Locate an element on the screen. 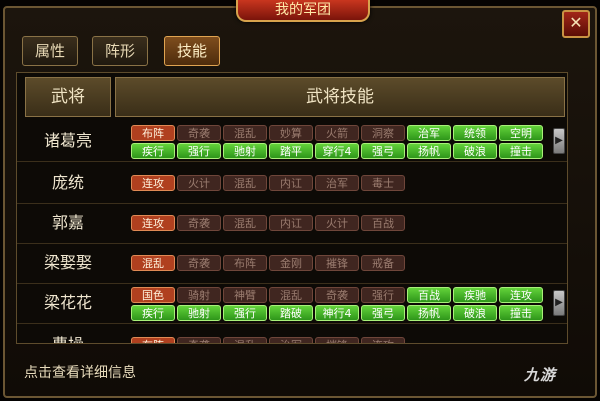 The image size is (600, 401). details-link: 点击查看详细信息 is located at coordinates (80, 372).